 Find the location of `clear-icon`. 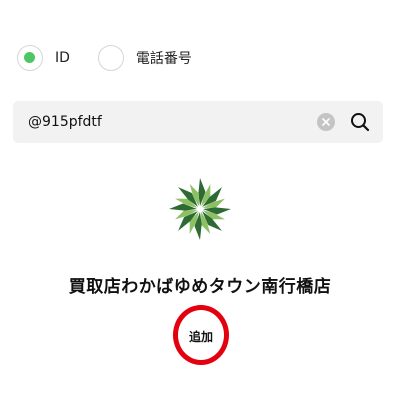

clear-icon is located at coordinates (326, 122).